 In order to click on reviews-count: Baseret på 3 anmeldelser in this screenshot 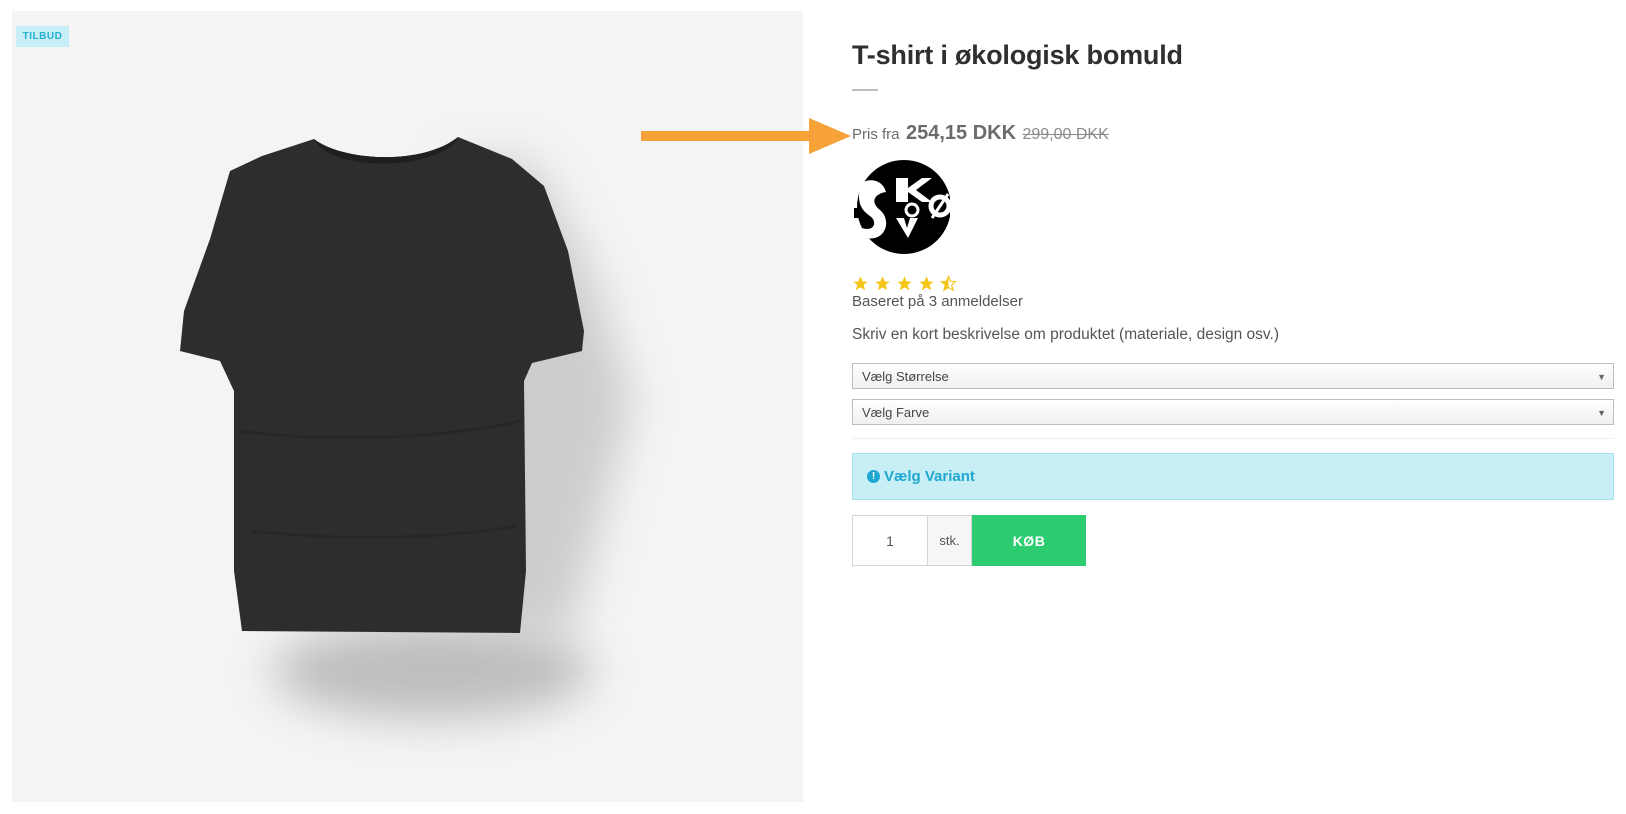, I will do `click(937, 301)`.